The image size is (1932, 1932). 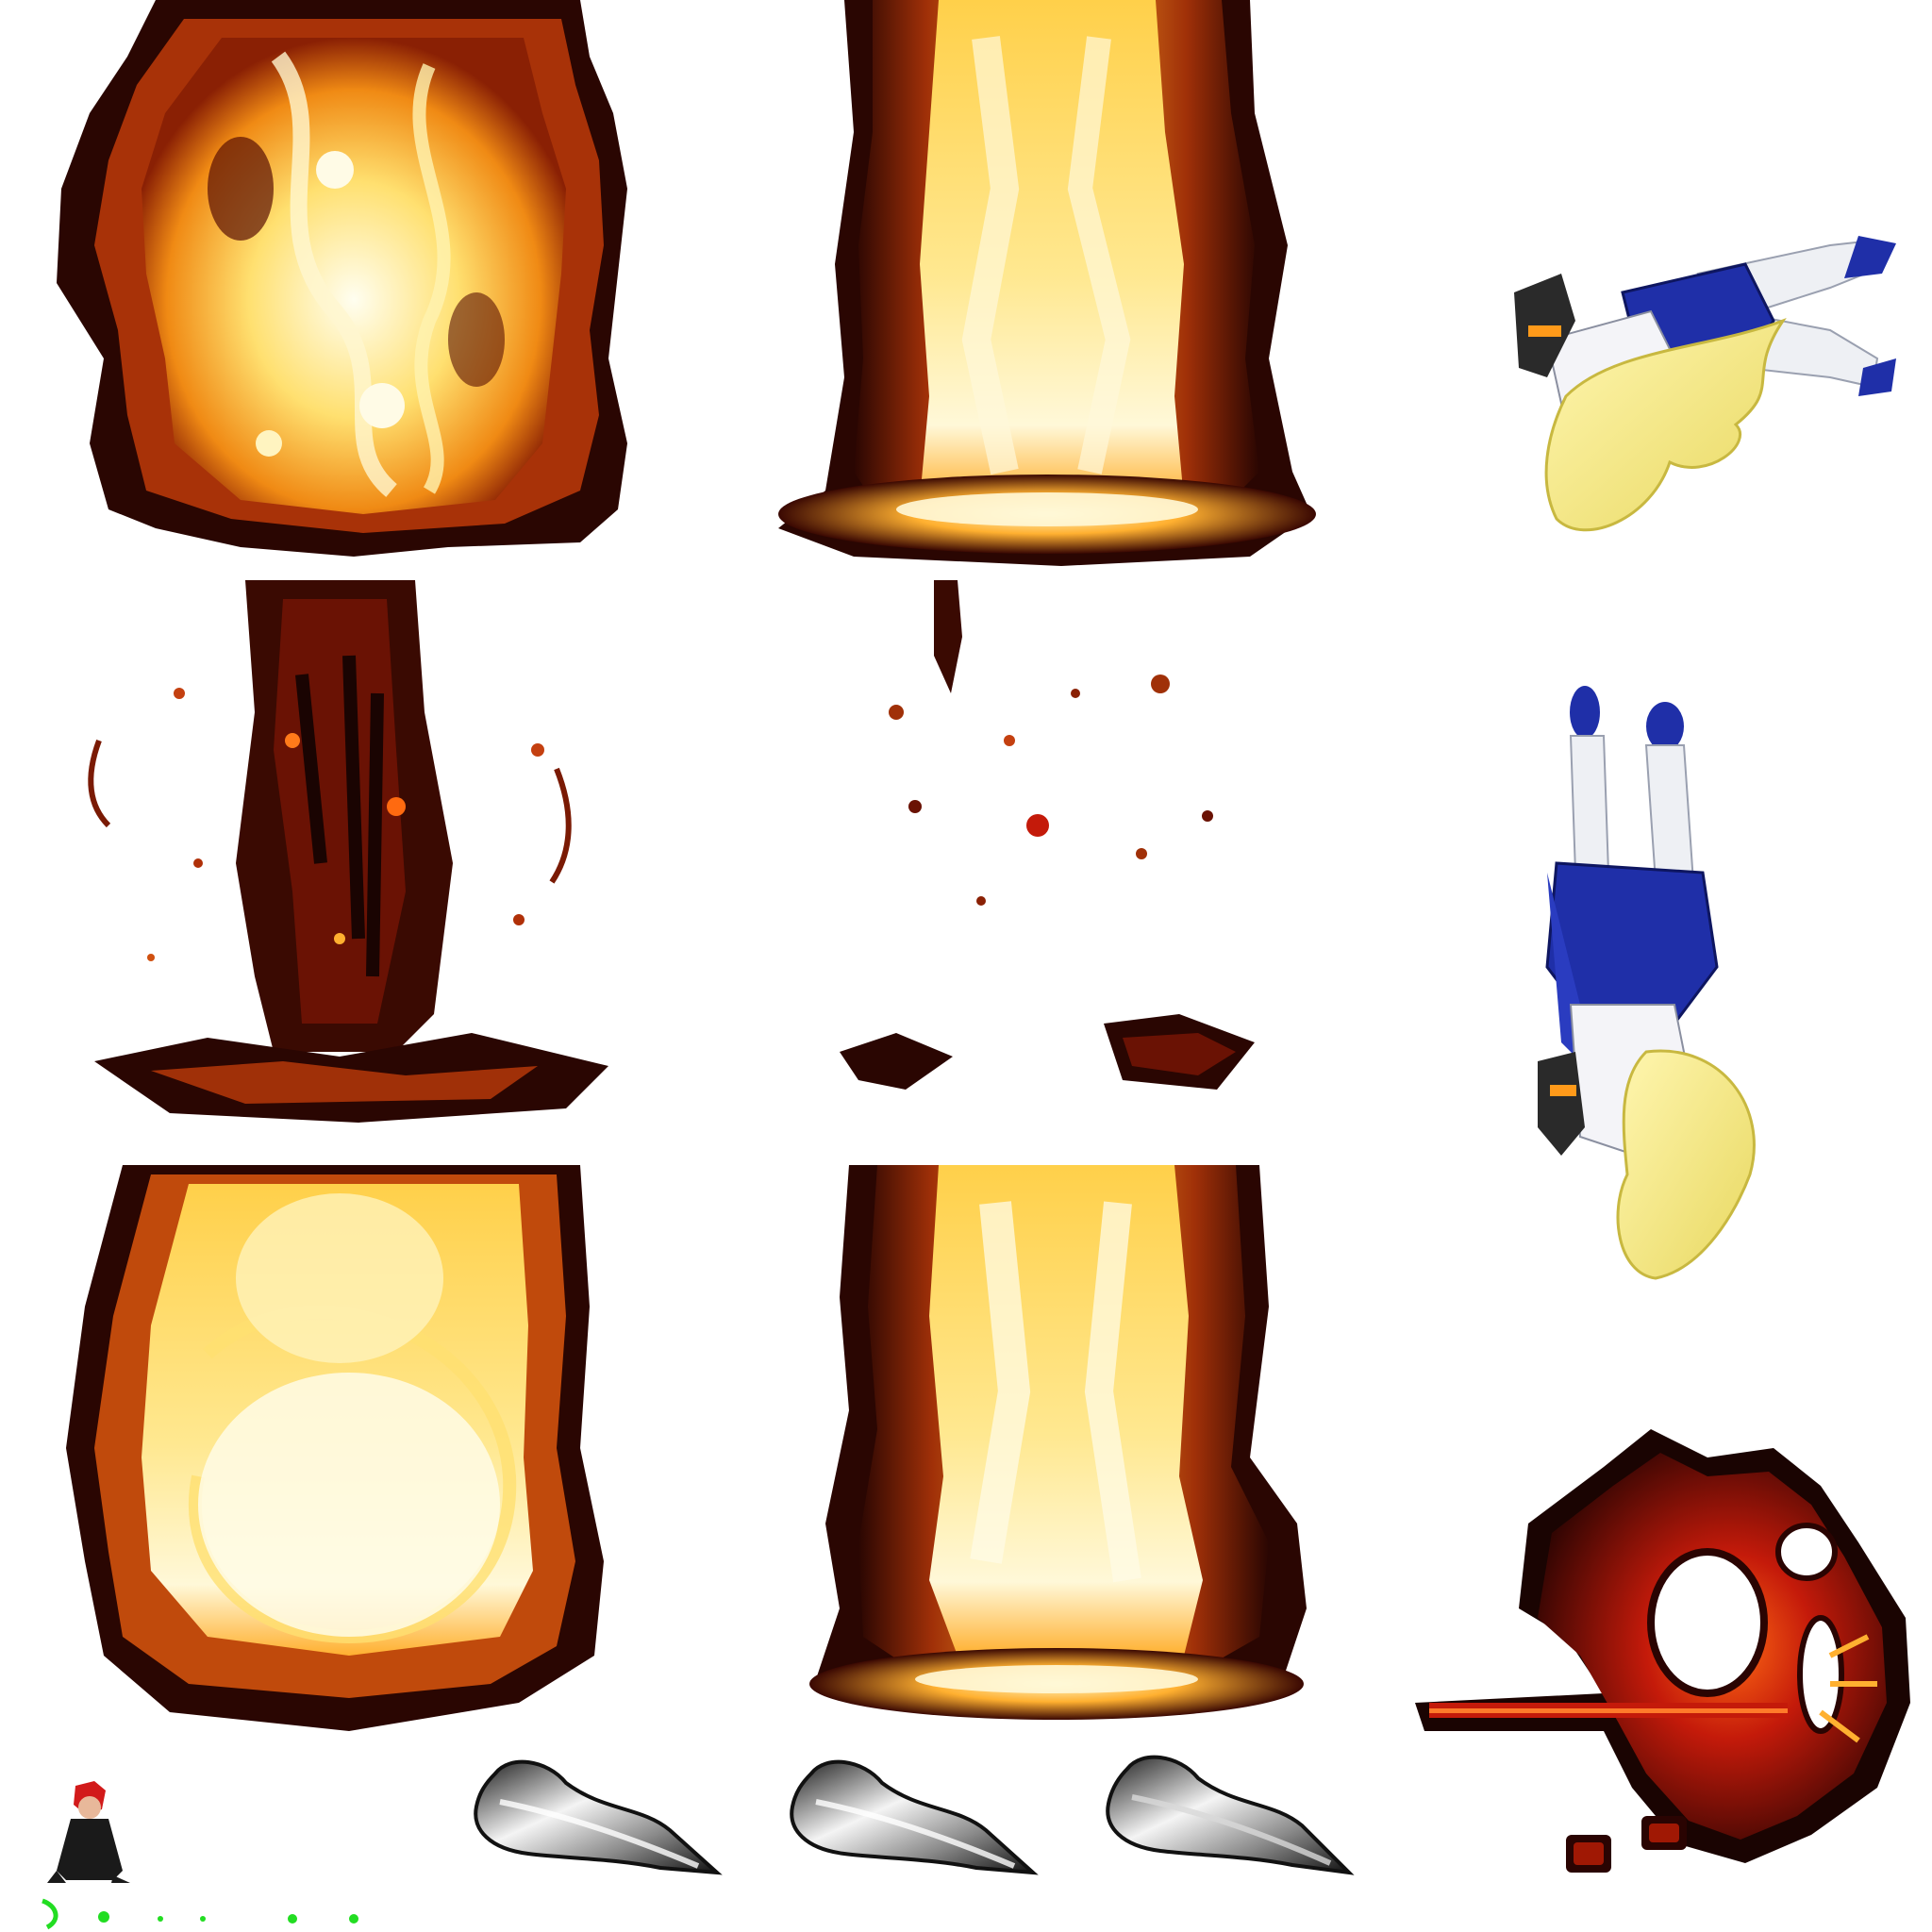 What do you see at coordinates (1647, 983) in the screenshot?
I see `schoolgirl-upside-down-icon` at bounding box center [1647, 983].